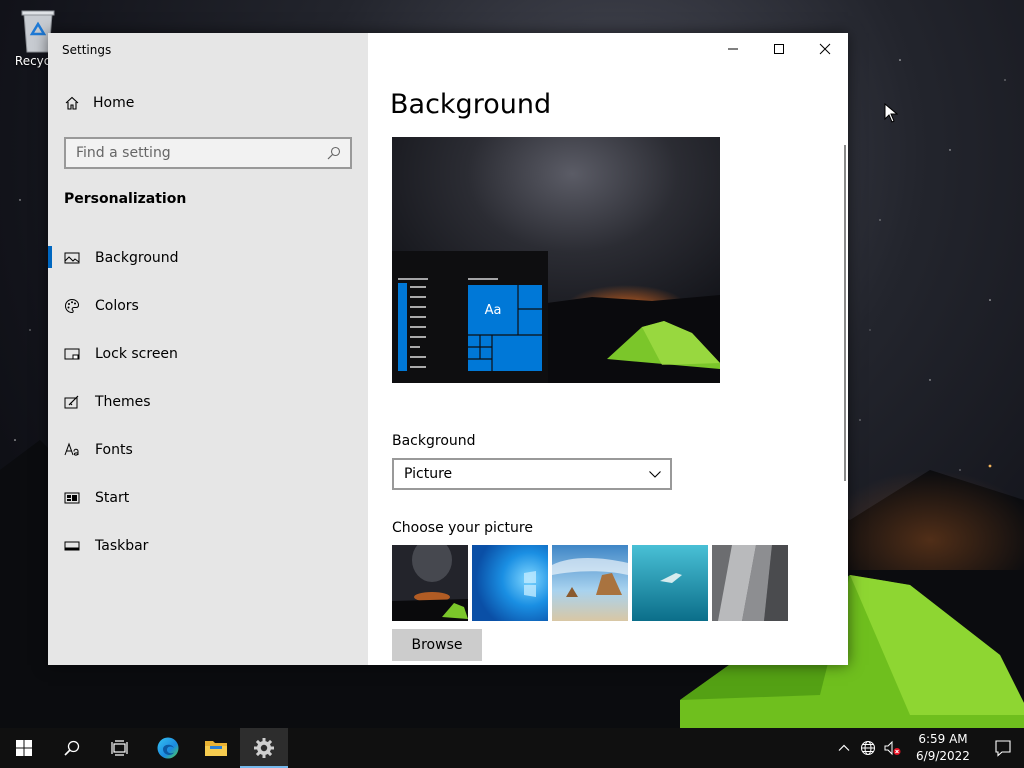  I want to click on maximize-button, so click(779, 49).